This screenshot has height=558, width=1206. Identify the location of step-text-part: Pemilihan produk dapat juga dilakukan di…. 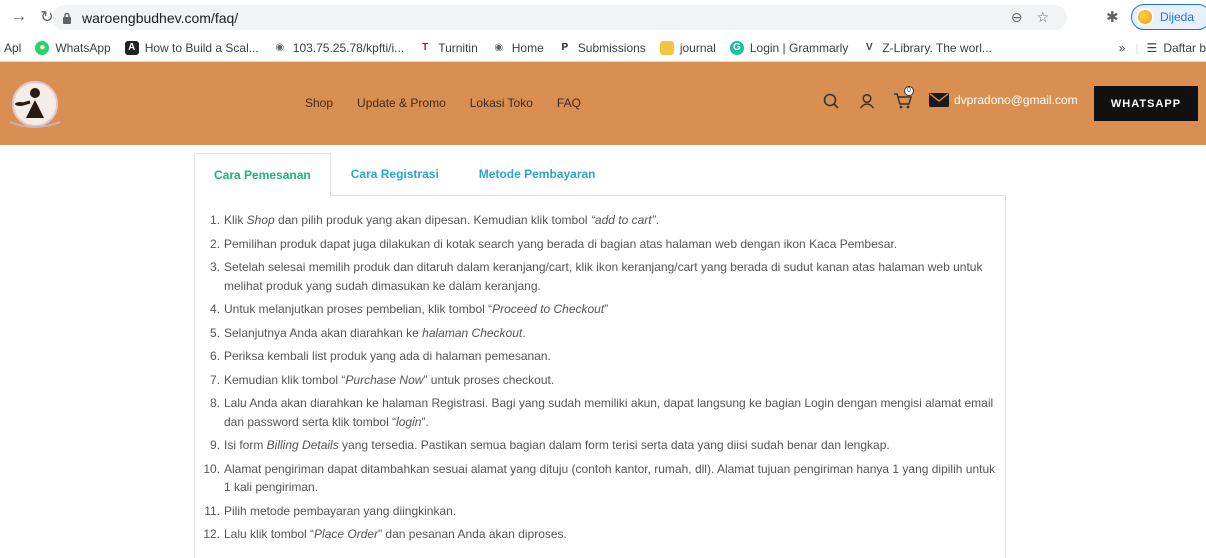
(561, 243).